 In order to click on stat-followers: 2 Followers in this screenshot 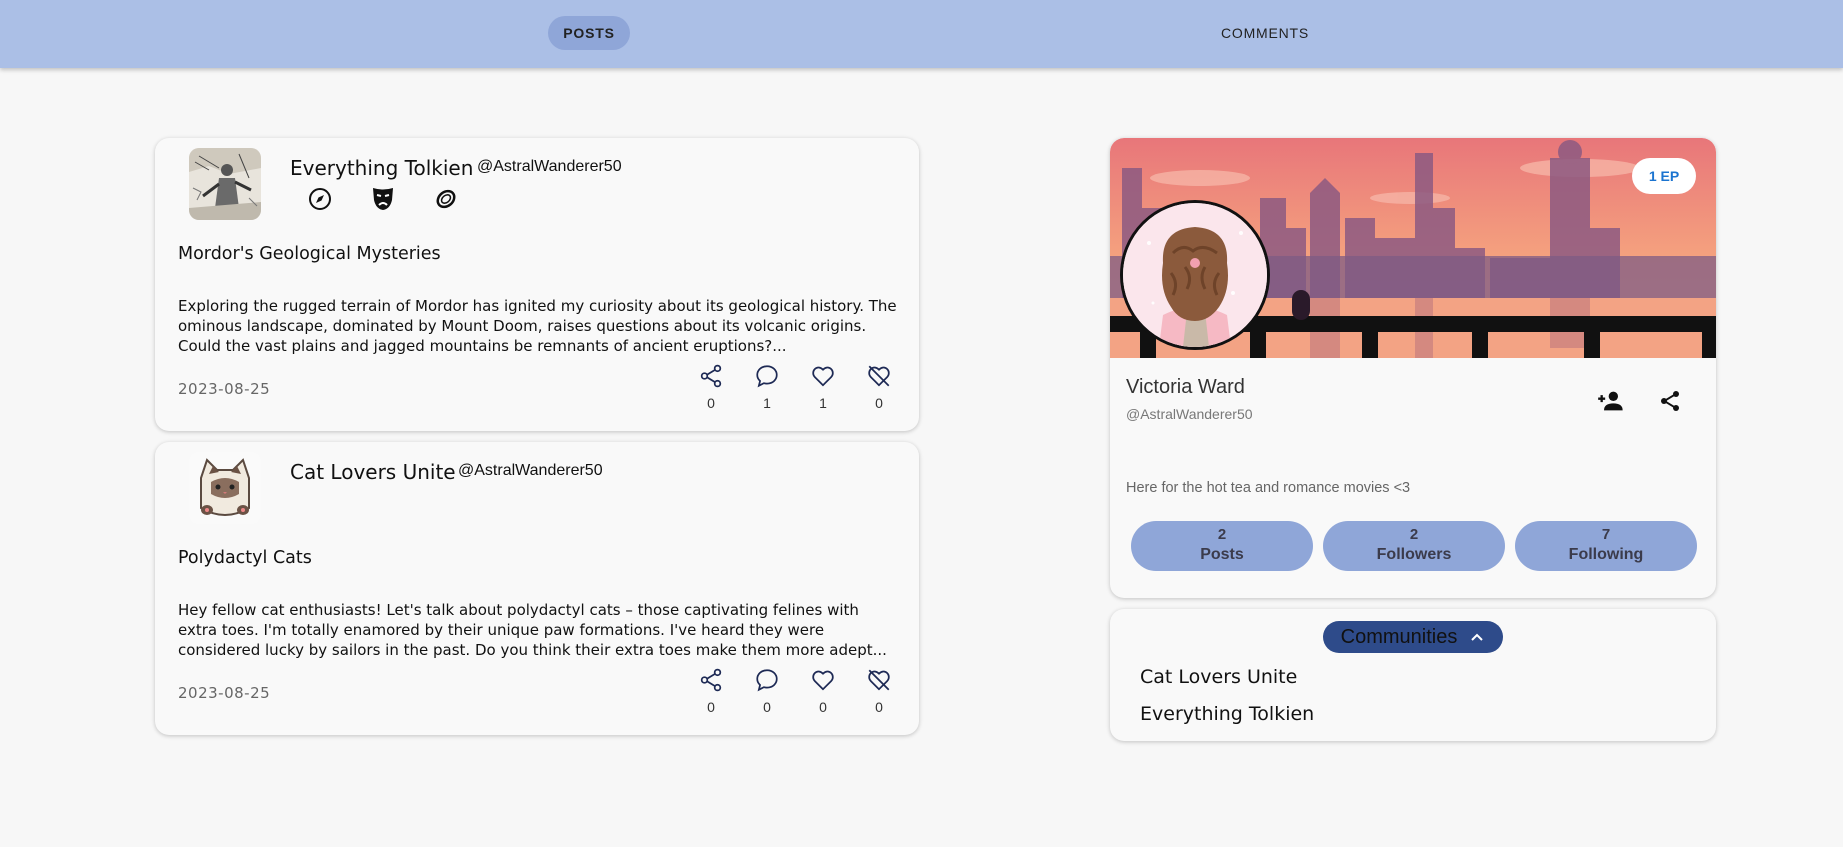, I will do `click(1414, 546)`.